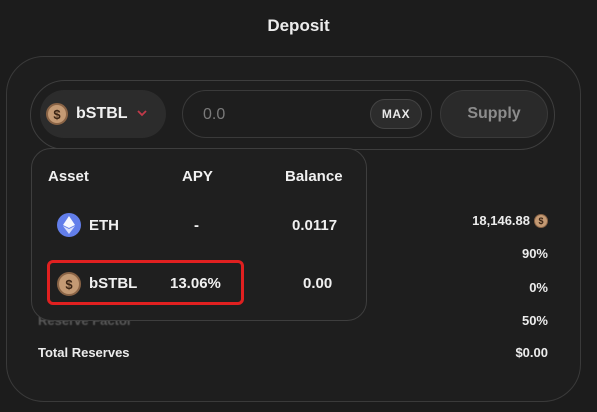 This screenshot has height=412, width=597. I want to click on bstbl-coin-icon: $, so click(57, 114).